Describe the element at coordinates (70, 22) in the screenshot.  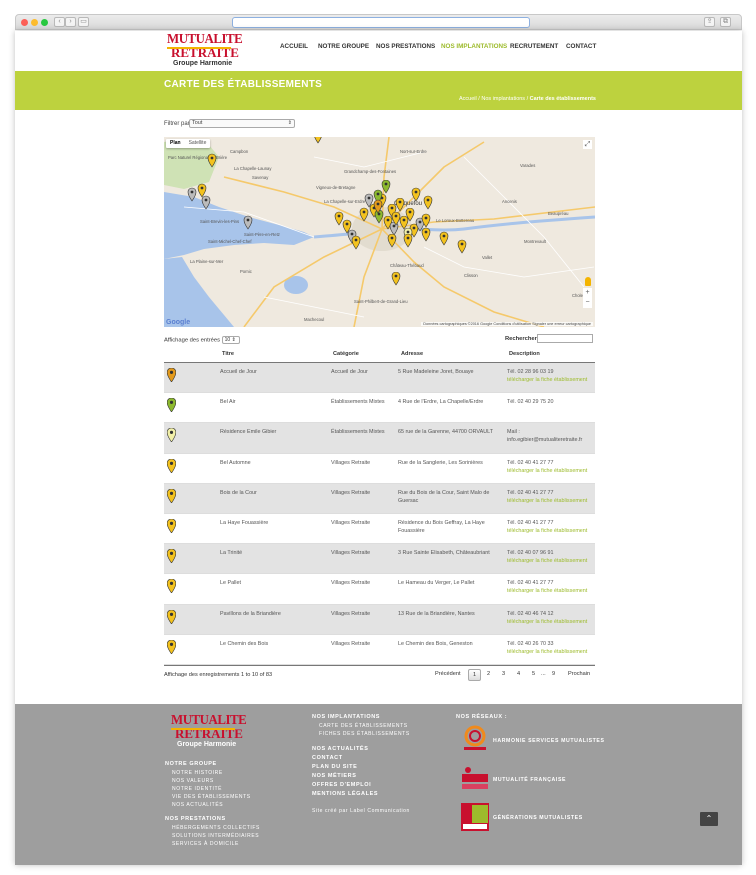
I see `forward-icon: ›` at that location.